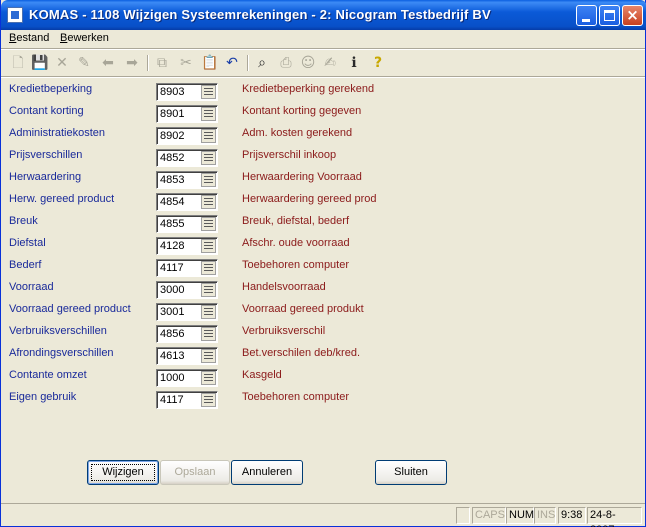 The width and height of the screenshot is (646, 527). Describe the element at coordinates (62, 63) in the screenshot. I see `delete-icon: ✕` at that location.